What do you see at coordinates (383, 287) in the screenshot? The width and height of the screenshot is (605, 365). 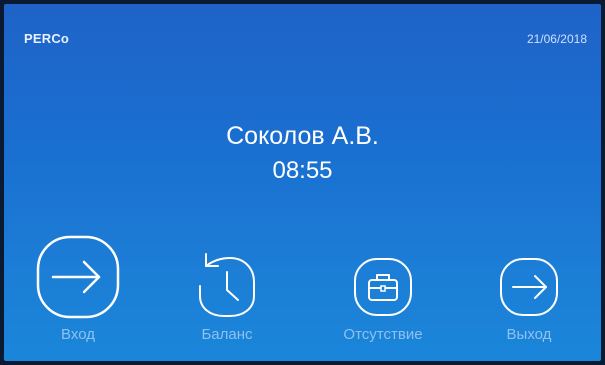 I see `briefcase-icon` at bounding box center [383, 287].